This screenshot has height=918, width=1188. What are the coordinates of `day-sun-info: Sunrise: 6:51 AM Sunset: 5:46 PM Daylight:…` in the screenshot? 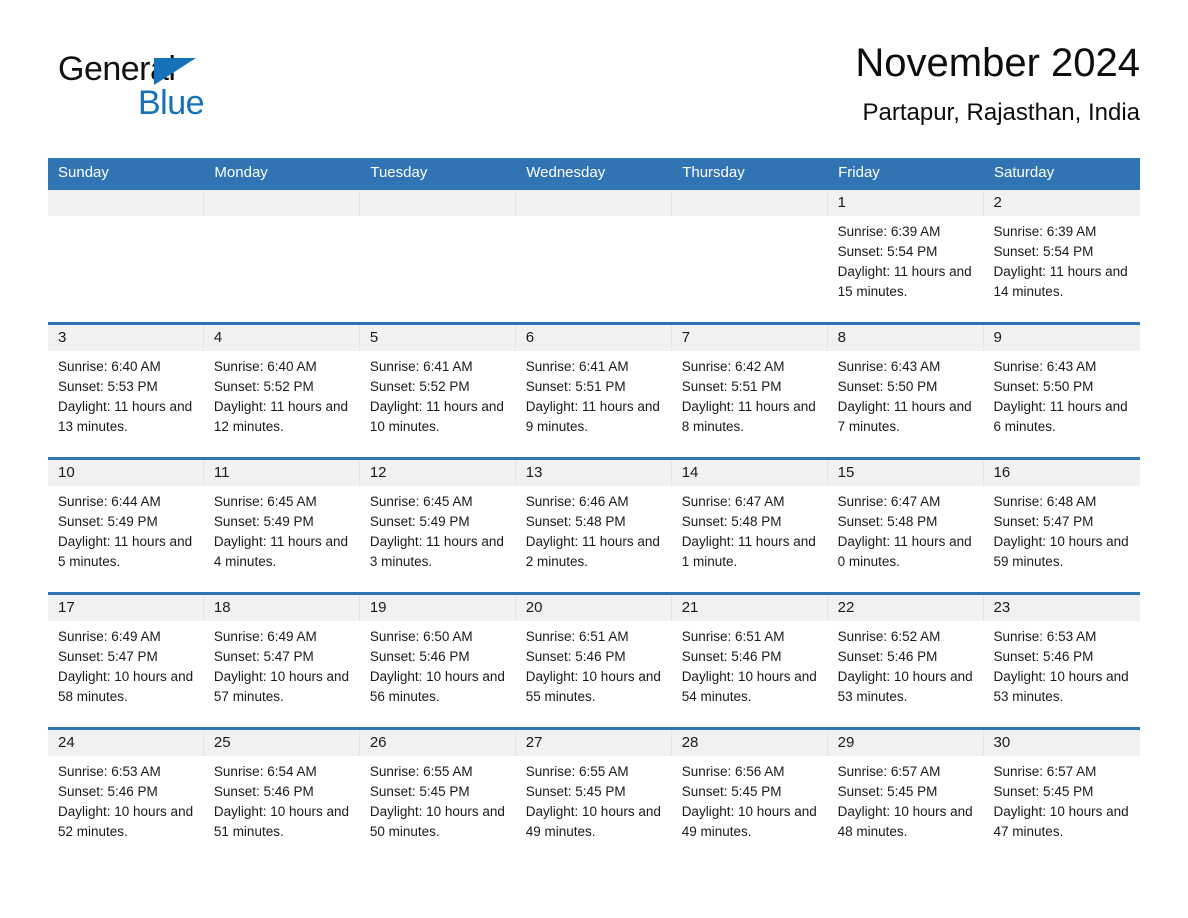 It's located at (594, 664).